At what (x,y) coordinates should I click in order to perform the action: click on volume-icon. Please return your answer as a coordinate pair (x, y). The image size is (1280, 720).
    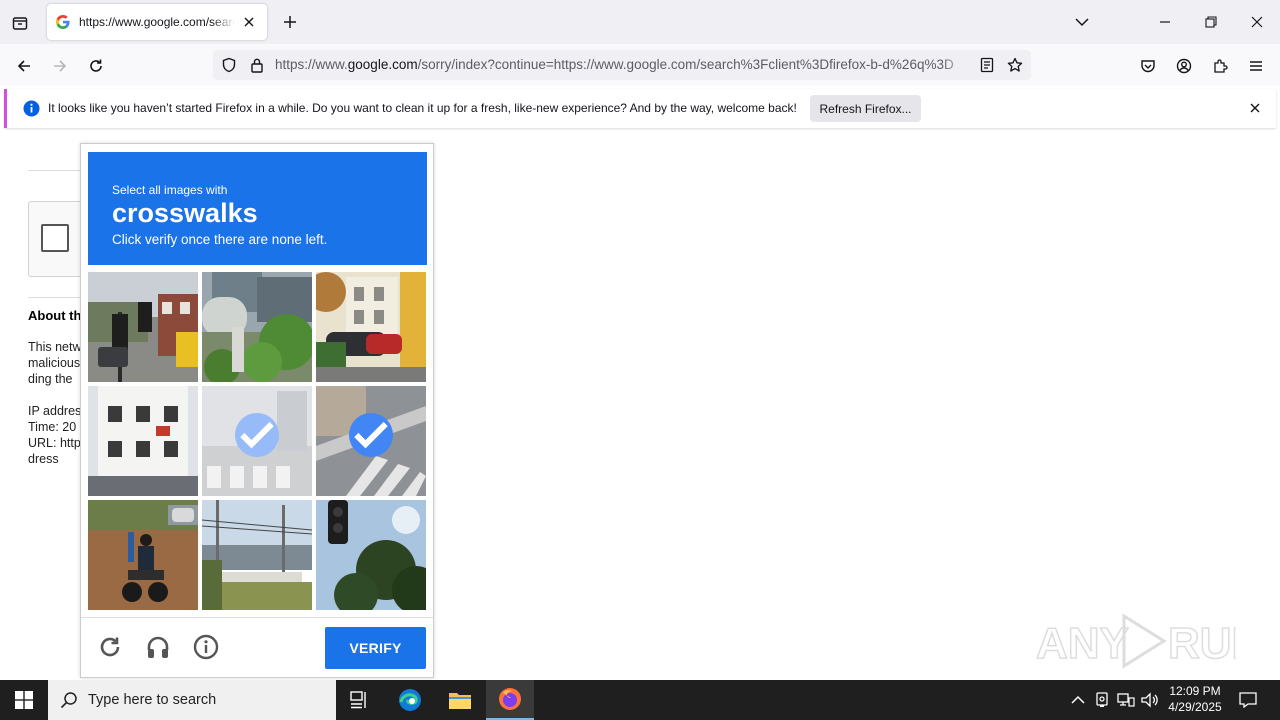
    Looking at the image, I should click on (1150, 700).